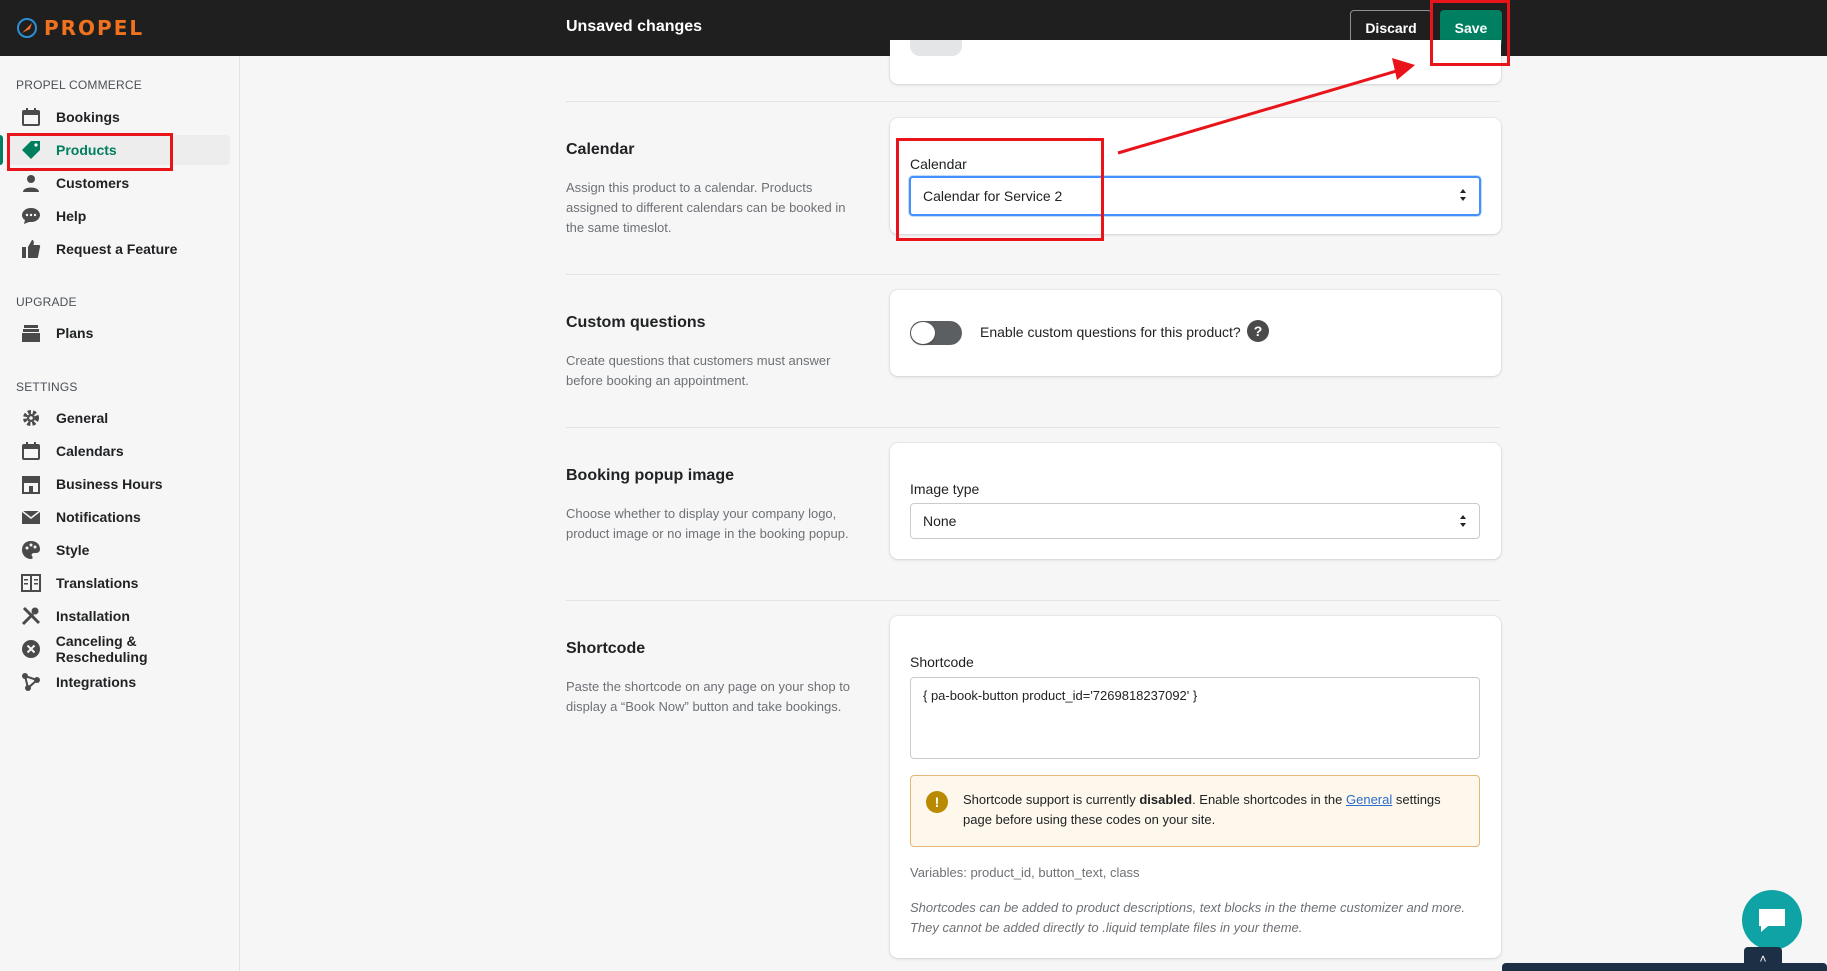 The height and width of the screenshot is (971, 1827). I want to click on shortcode-section-title: Shortcode, so click(606, 648).